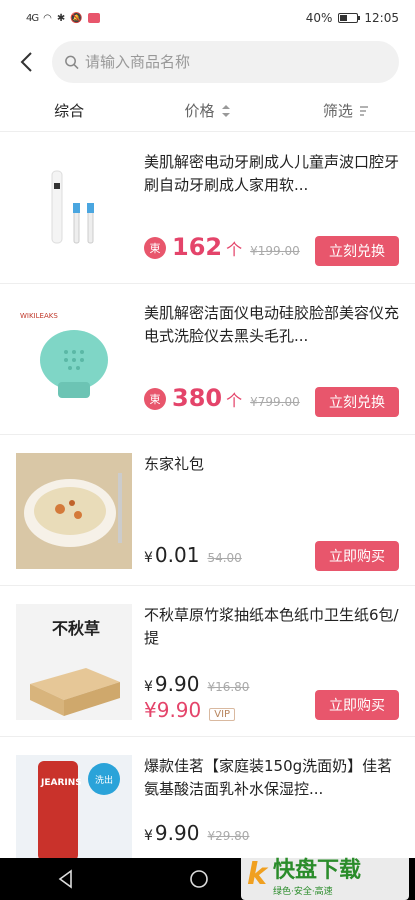 The width and height of the screenshot is (415, 900). Describe the element at coordinates (104, 780) in the screenshot. I see `promo-tag: 洗出` at that location.